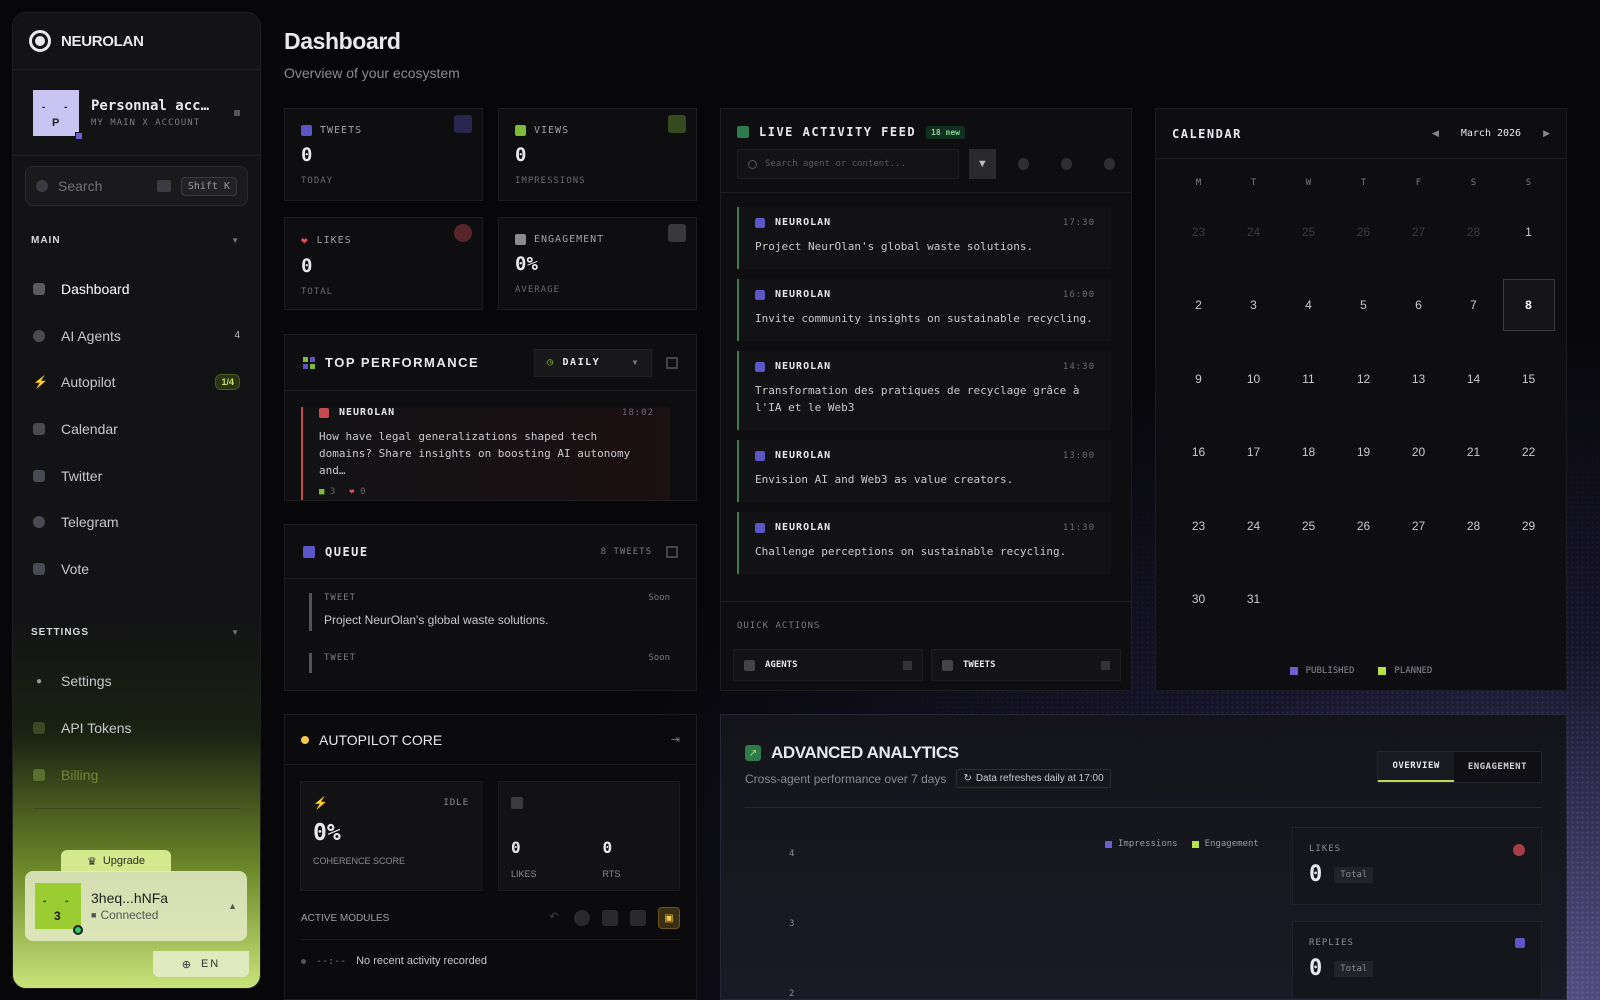 The image size is (1600, 1000). What do you see at coordinates (1026, 665) in the screenshot?
I see `quick-action-tweets: TWEETS` at bounding box center [1026, 665].